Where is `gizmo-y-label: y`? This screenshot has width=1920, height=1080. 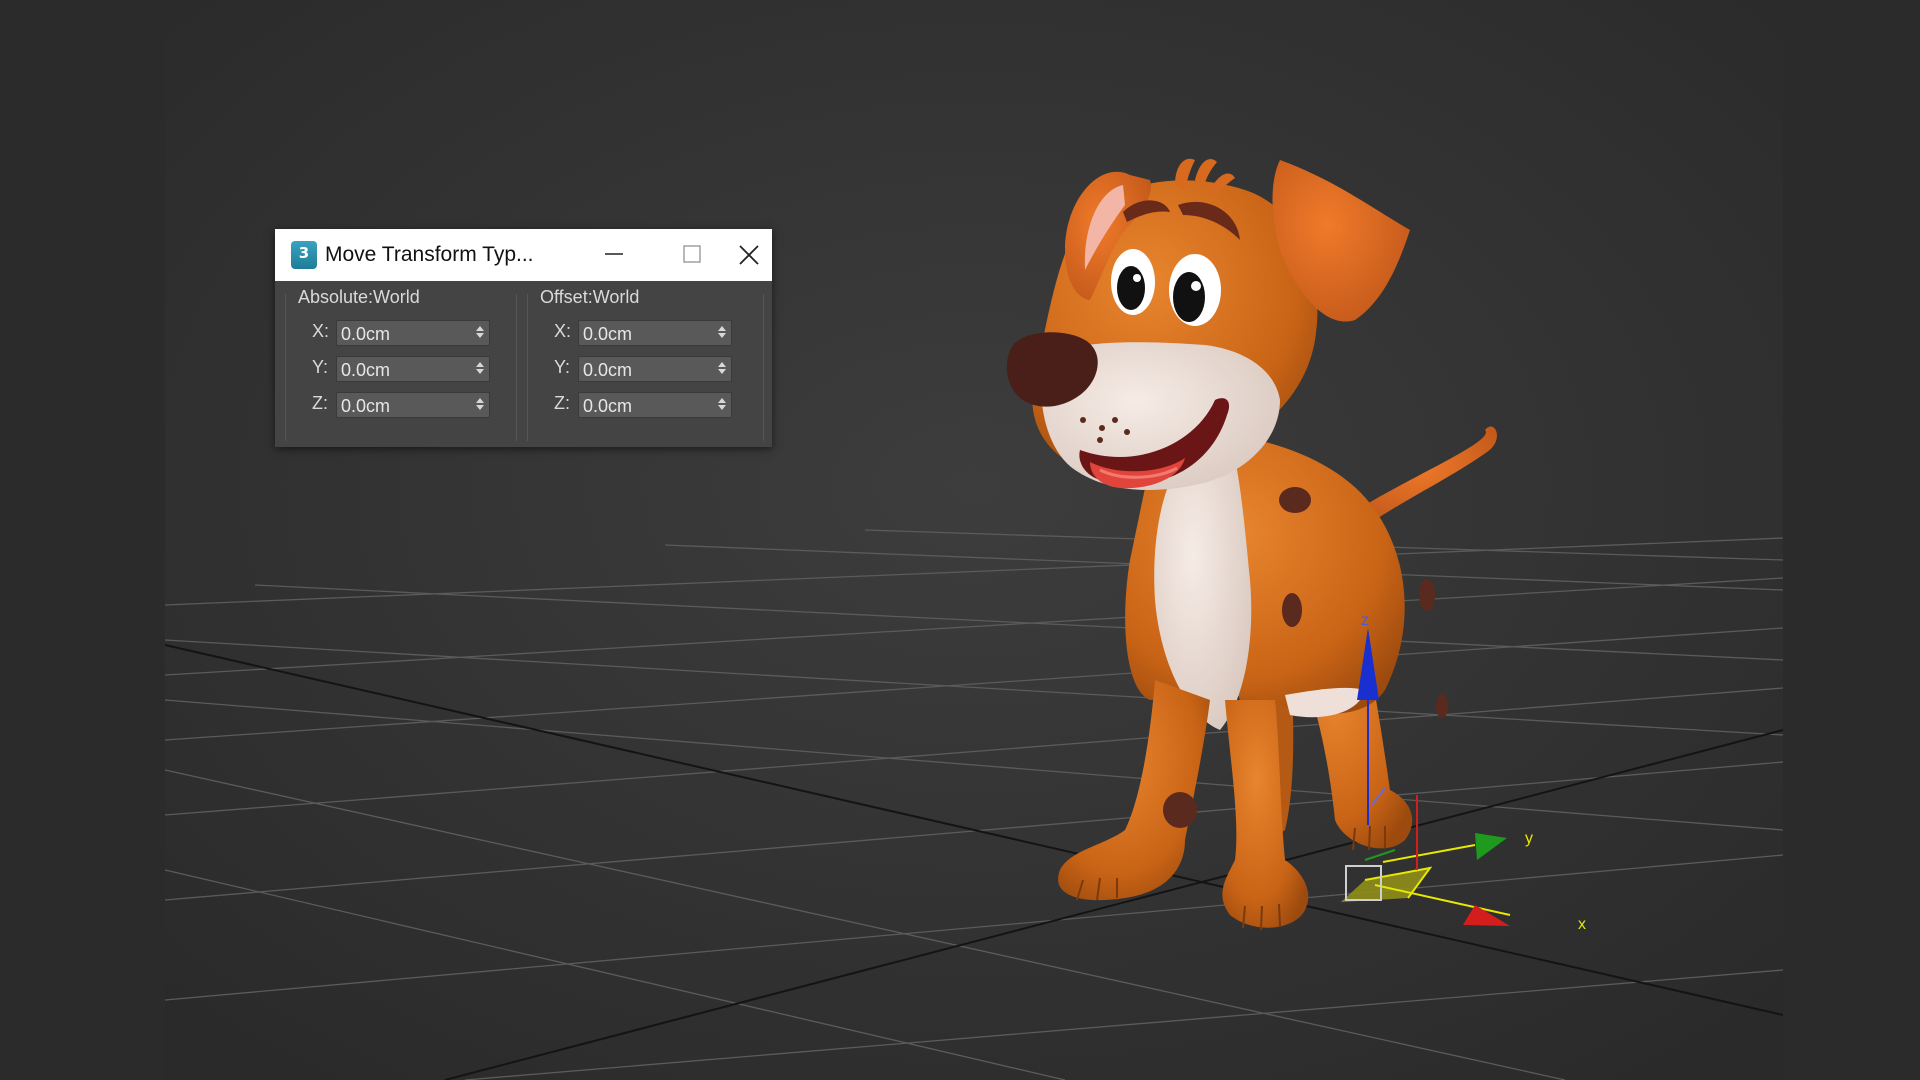 gizmo-y-label: y is located at coordinates (1529, 838).